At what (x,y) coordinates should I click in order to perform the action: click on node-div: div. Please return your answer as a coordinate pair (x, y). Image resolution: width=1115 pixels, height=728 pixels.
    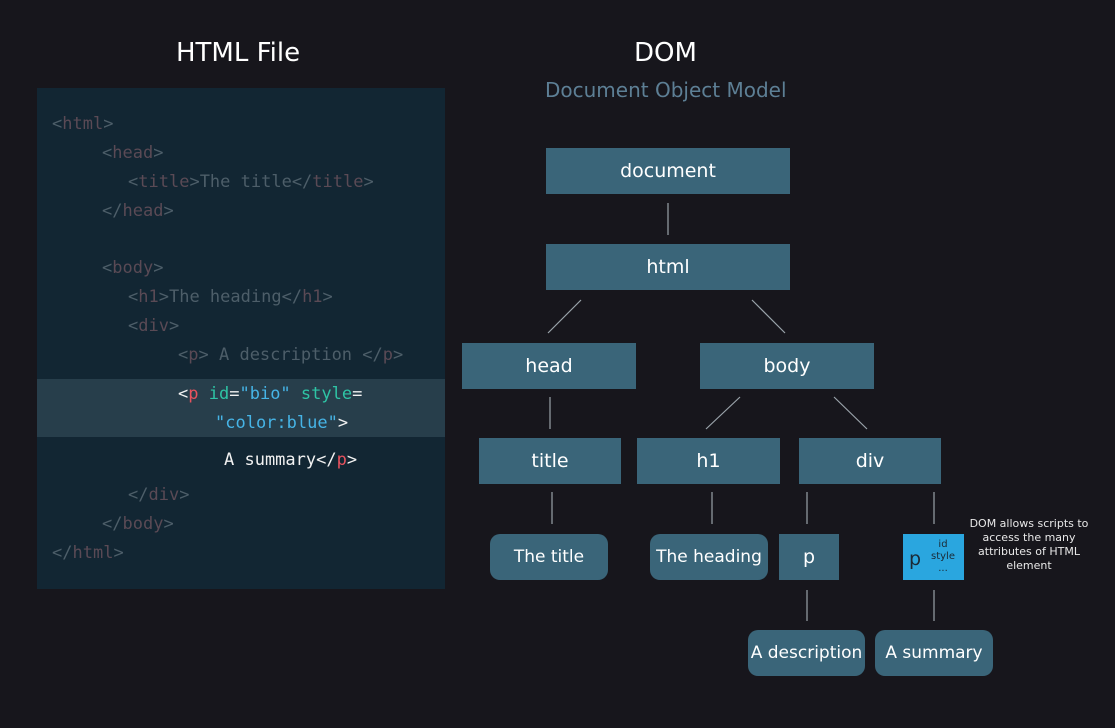
    Looking at the image, I should click on (870, 461).